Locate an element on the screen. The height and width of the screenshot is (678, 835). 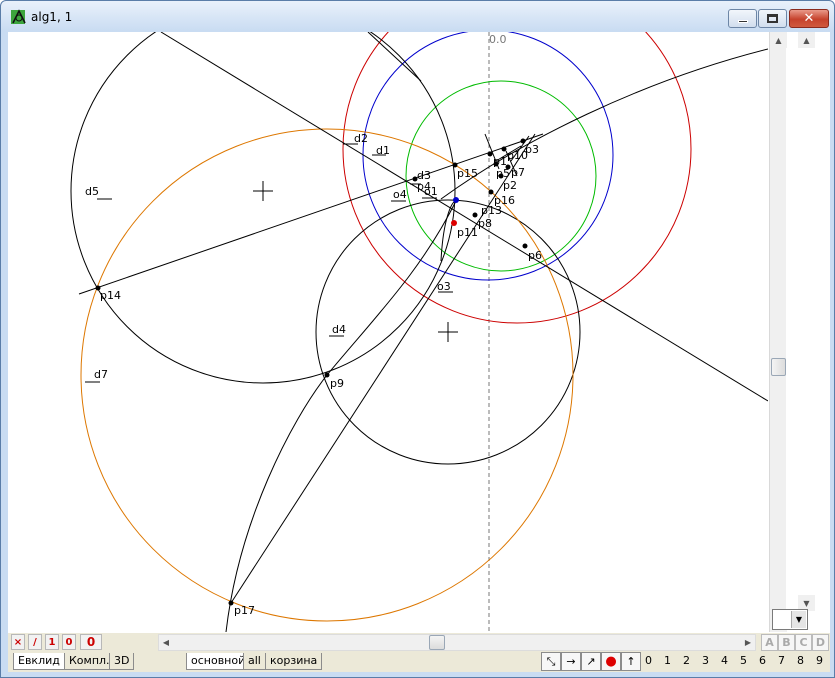
arrow-right-icon: → is located at coordinates (571, 661).